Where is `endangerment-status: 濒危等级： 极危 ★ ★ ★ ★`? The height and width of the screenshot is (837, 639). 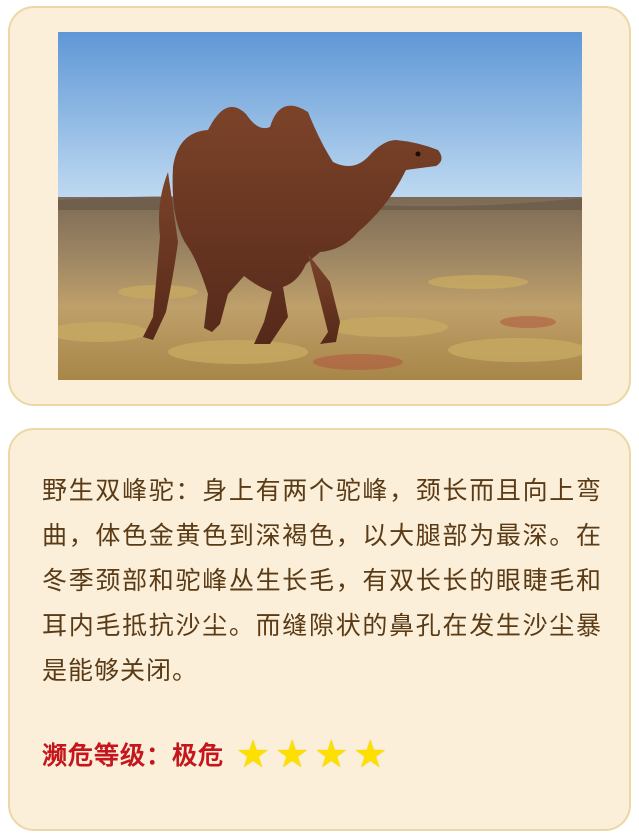 endangerment-status: 濒危等级： 极危 ★ ★ ★ ★ is located at coordinates (217, 754).